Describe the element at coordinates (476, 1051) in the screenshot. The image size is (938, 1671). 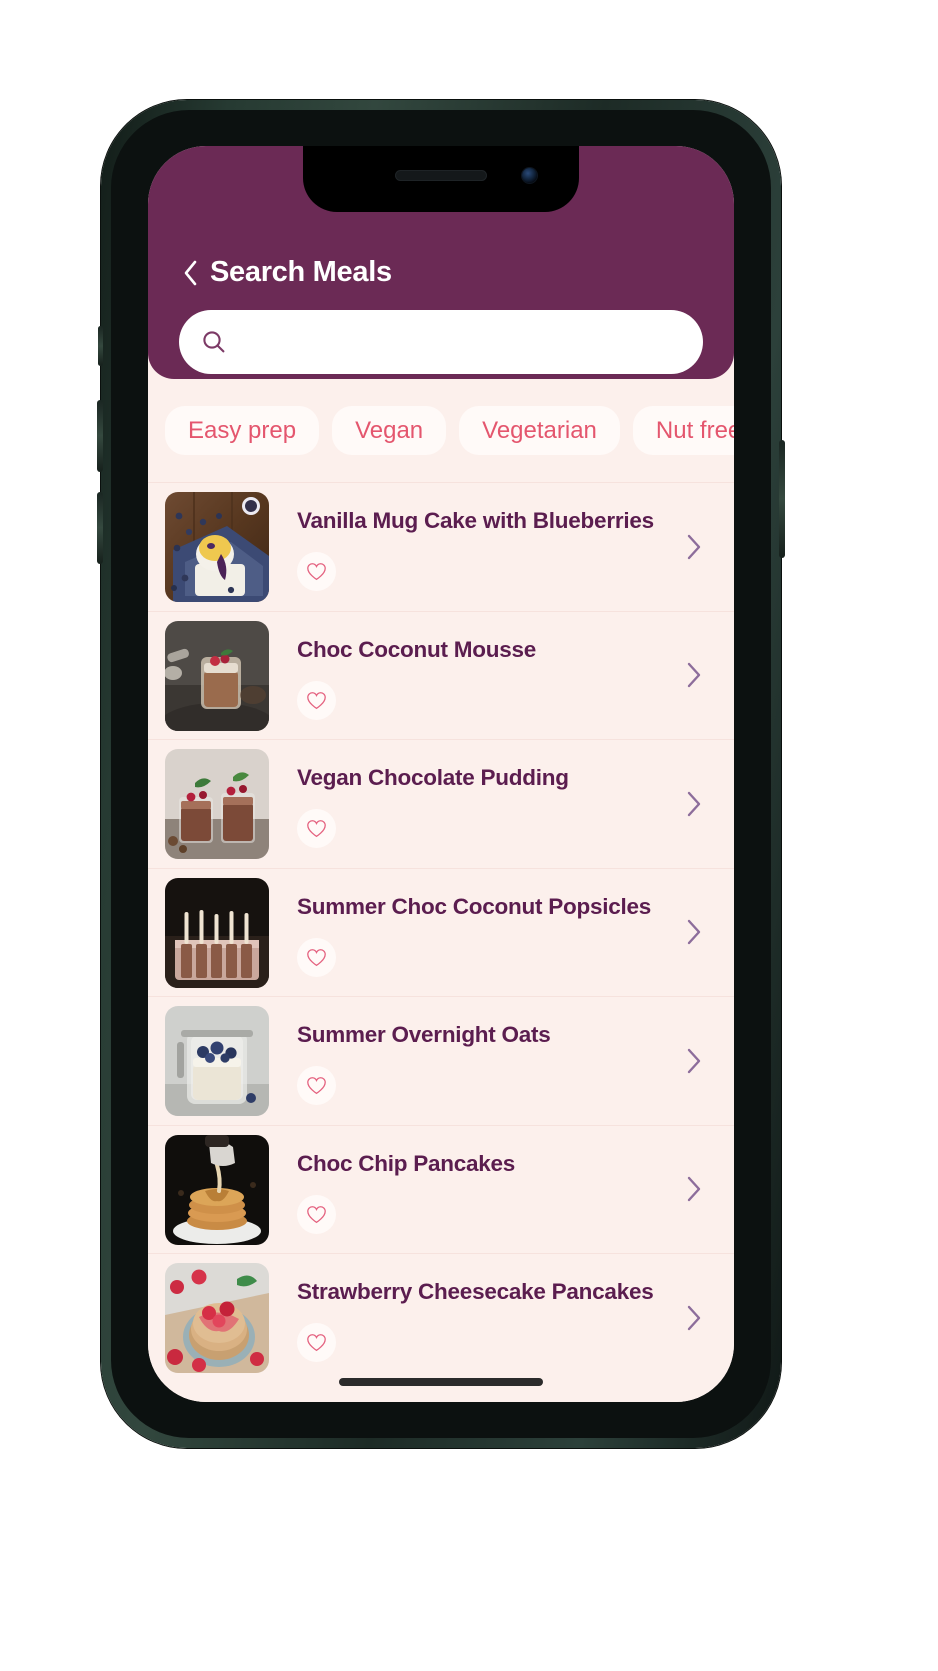
I see `meal-info: Summer Overnight Oats` at that location.